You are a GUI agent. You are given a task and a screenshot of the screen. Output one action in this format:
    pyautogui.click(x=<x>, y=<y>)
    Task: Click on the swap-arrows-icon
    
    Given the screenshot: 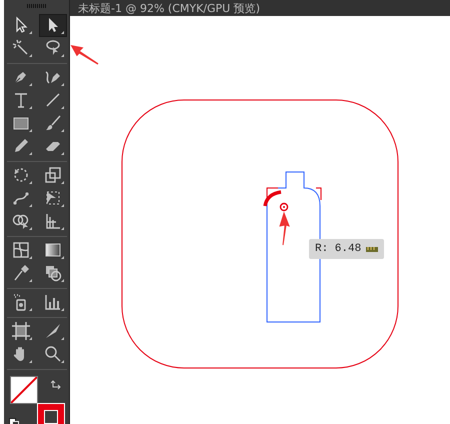 What is the action you would take?
    pyautogui.click(x=55, y=385)
    